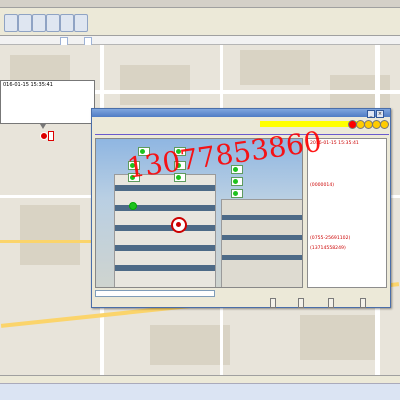 The width and height of the screenshot is (400, 400). What do you see at coordinates (200, 41) in the screenshot?
I see `map-tab-bar` at bounding box center [200, 41].